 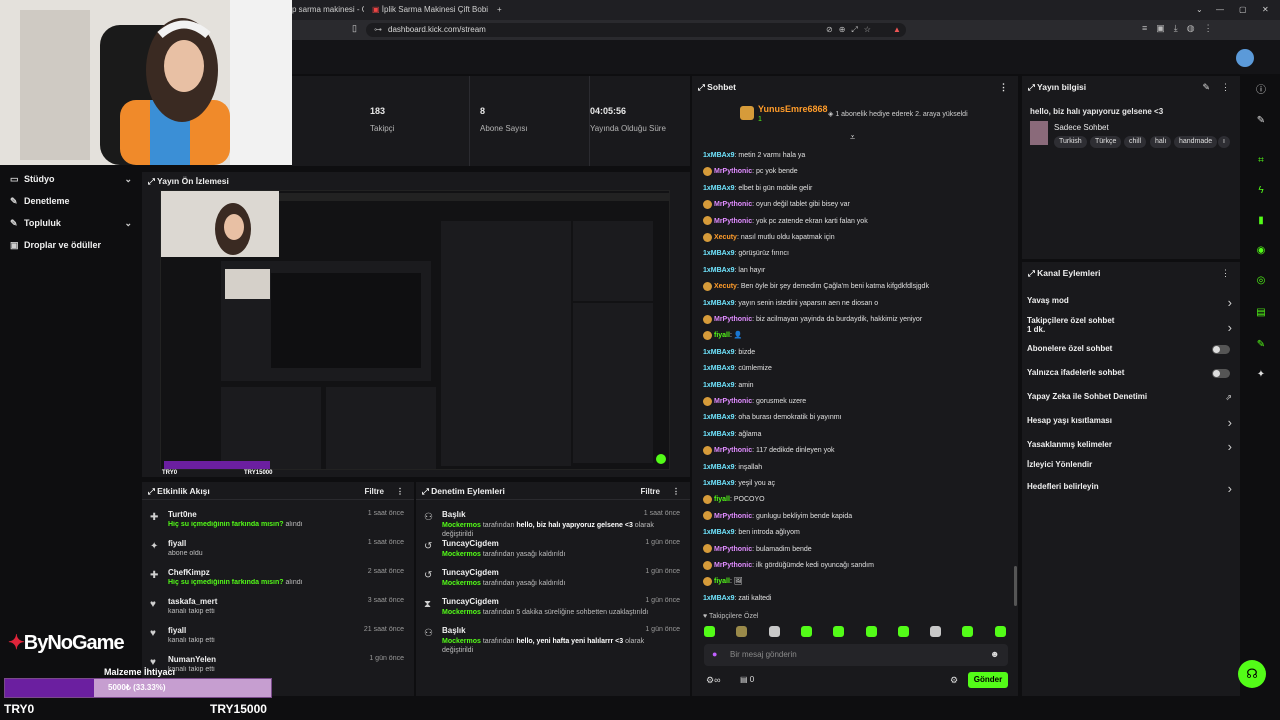 What do you see at coordinates (754, 156) in the screenshot?
I see `chat-message: 1xMBAx9: metin 2 varmı hala ya` at bounding box center [754, 156].